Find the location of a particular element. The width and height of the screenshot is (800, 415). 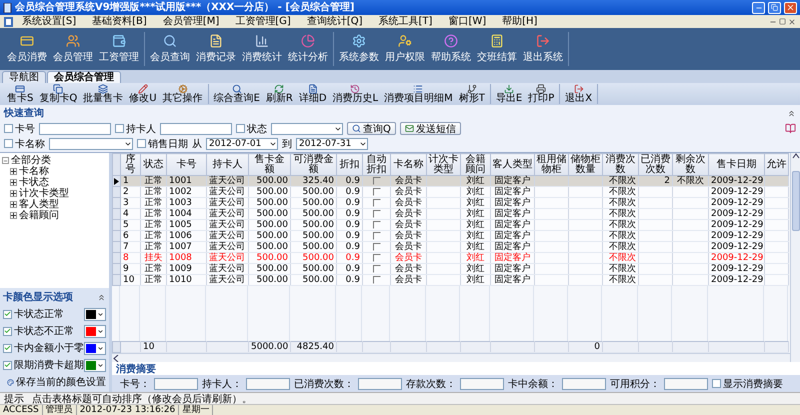

close-button is located at coordinates (790, 8).